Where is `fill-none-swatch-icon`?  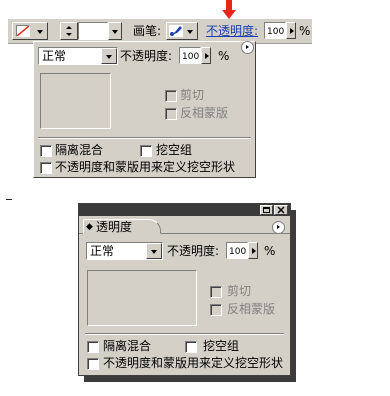 fill-none-swatch-icon is located at coordinates (23, 31).